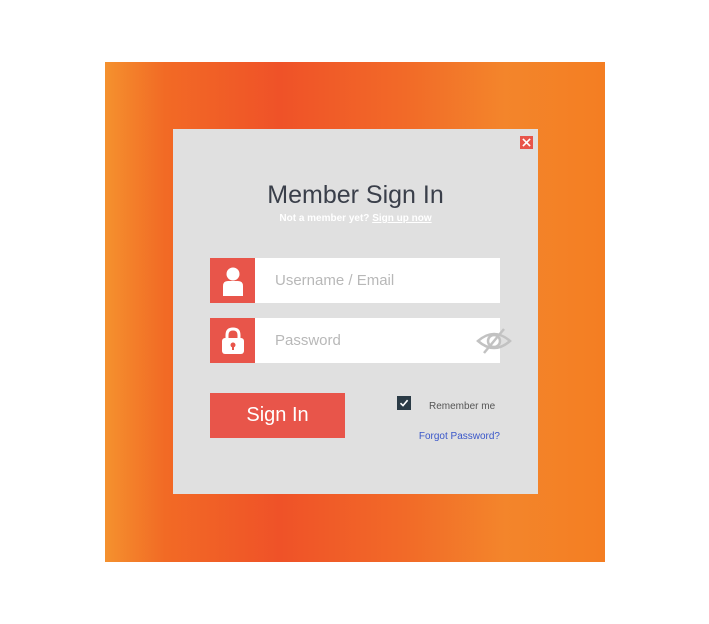 The width and height of the screenshot is (709, 624). What do you see at coordinates (277, 415) in the screenshot?
I see `sign-in-button: Sign In` at bounding box center [277, 415].